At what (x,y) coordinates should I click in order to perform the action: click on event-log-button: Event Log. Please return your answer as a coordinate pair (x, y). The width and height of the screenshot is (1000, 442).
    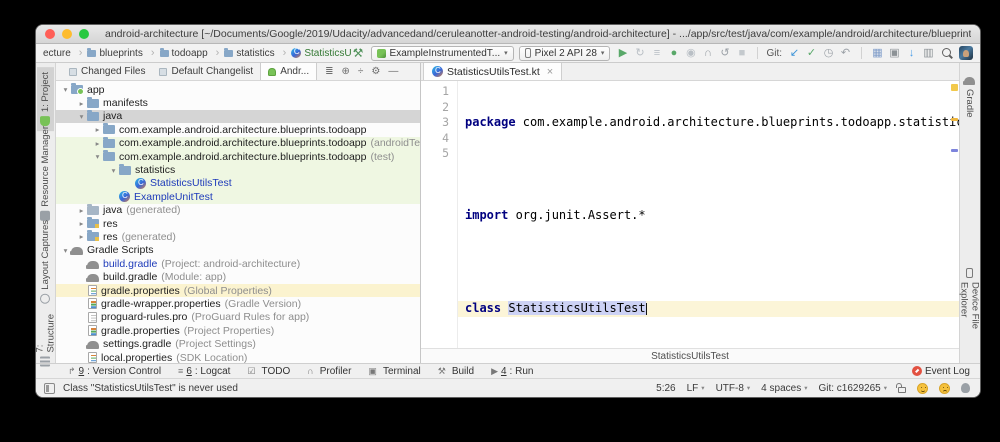
    Looking at the image, I should click on (940, 371).